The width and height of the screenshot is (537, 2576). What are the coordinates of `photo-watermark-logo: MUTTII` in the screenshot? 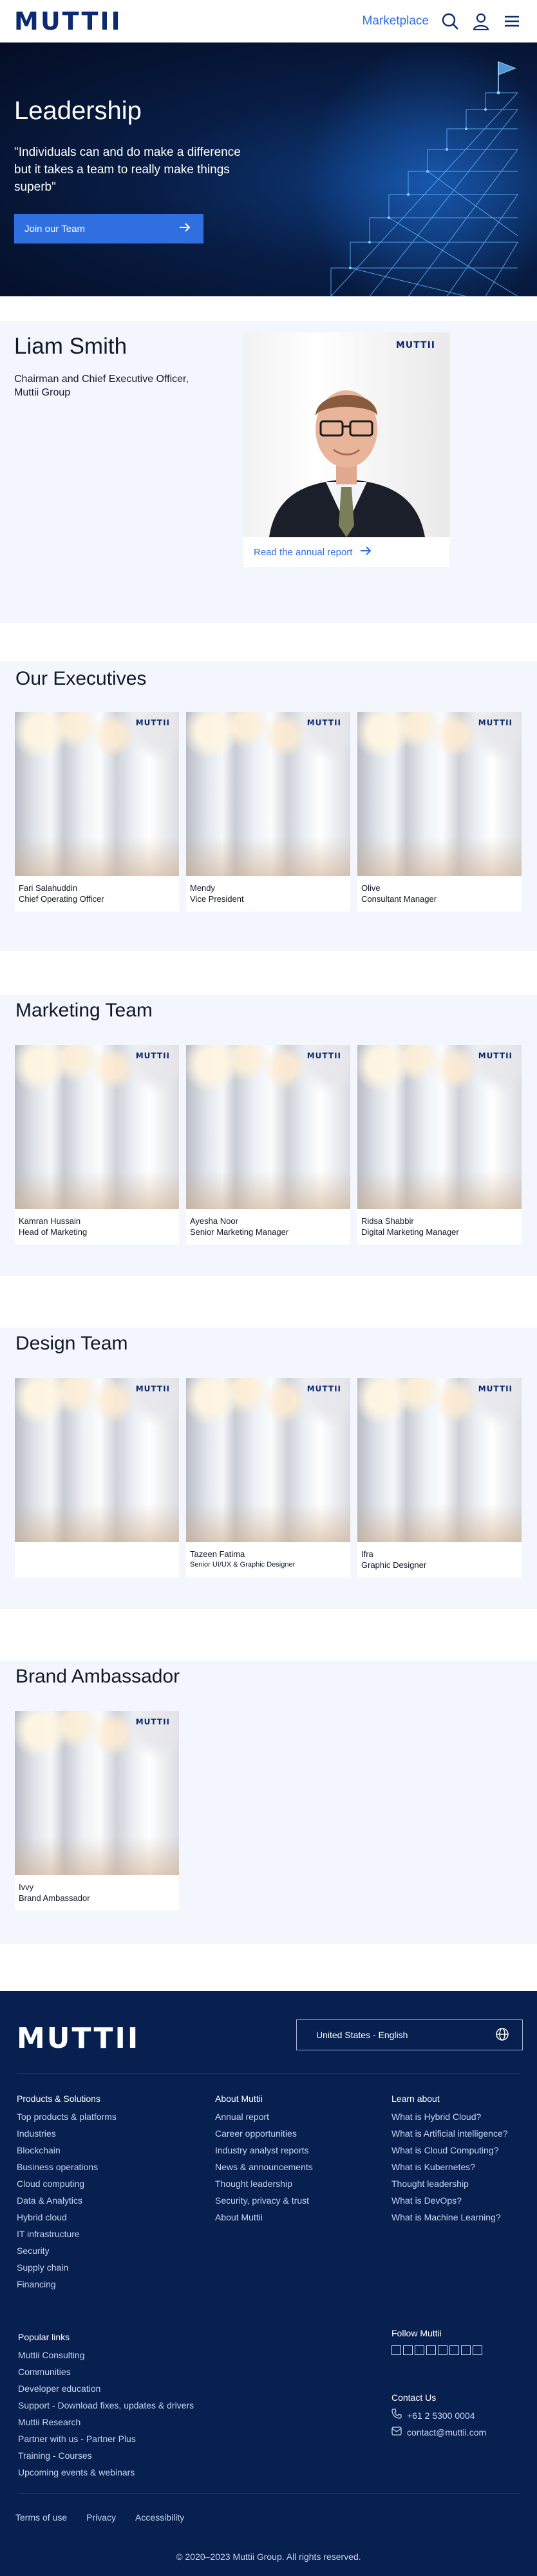 It's located at (152, 1055).